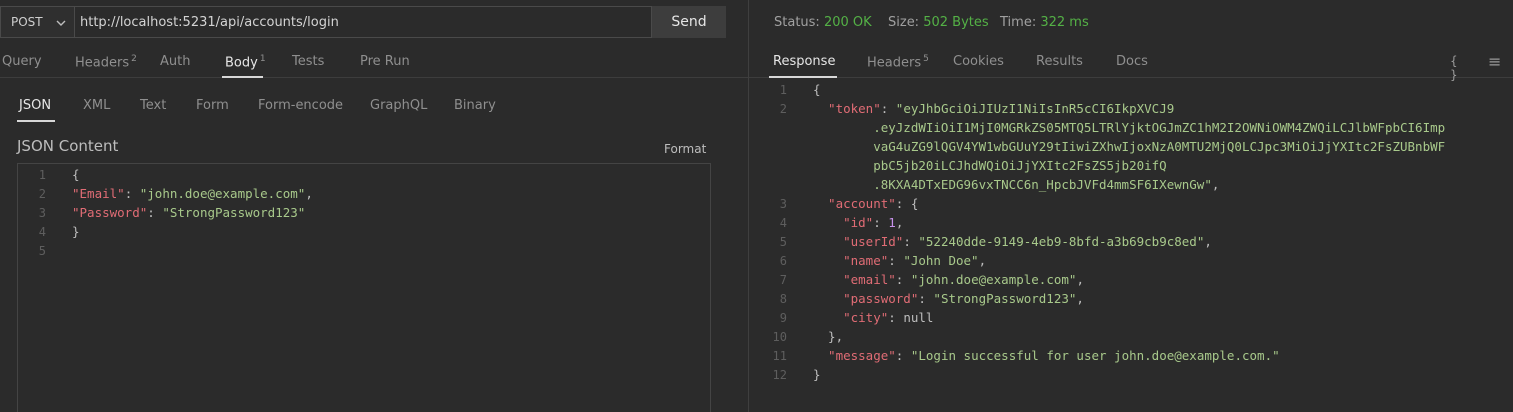  I want to click on menu-icon: ≡, so click(1497, 61).